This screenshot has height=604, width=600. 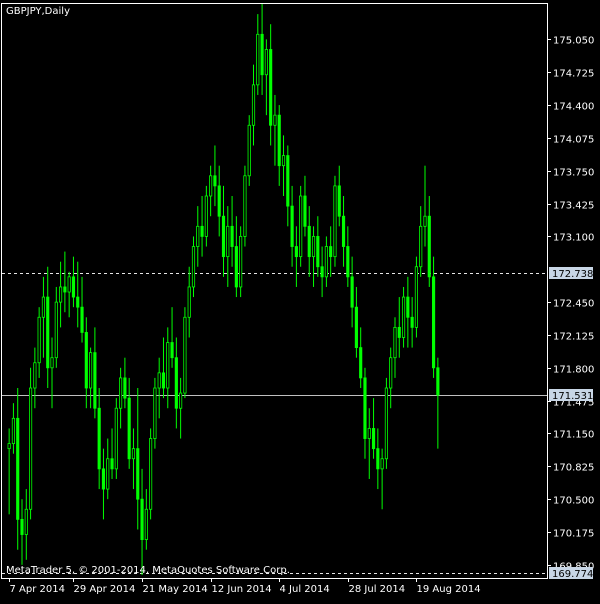 I want to click on y-tick-label: 174.400, so click(x=573, y=107).